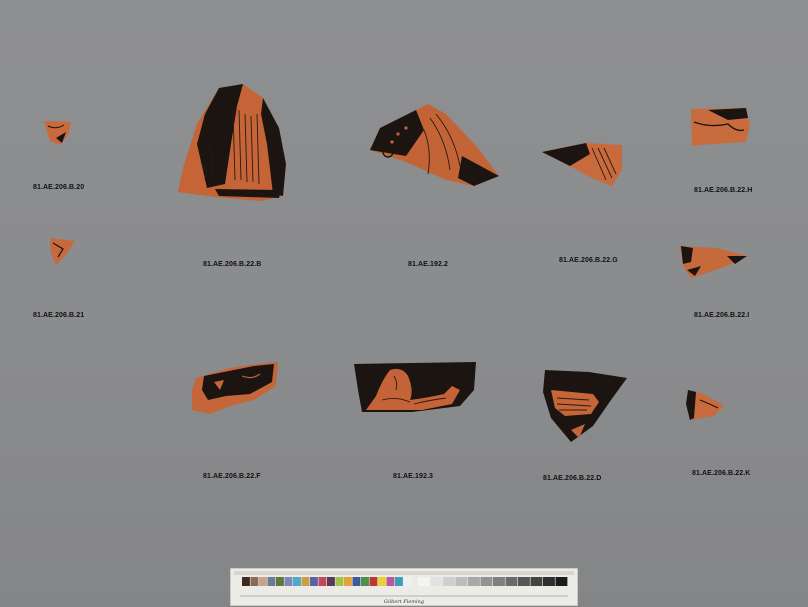  What do you see at coordinates (62, 251) in the screenshot?
I see `sherd-b21` at bounding box center [62, 251].